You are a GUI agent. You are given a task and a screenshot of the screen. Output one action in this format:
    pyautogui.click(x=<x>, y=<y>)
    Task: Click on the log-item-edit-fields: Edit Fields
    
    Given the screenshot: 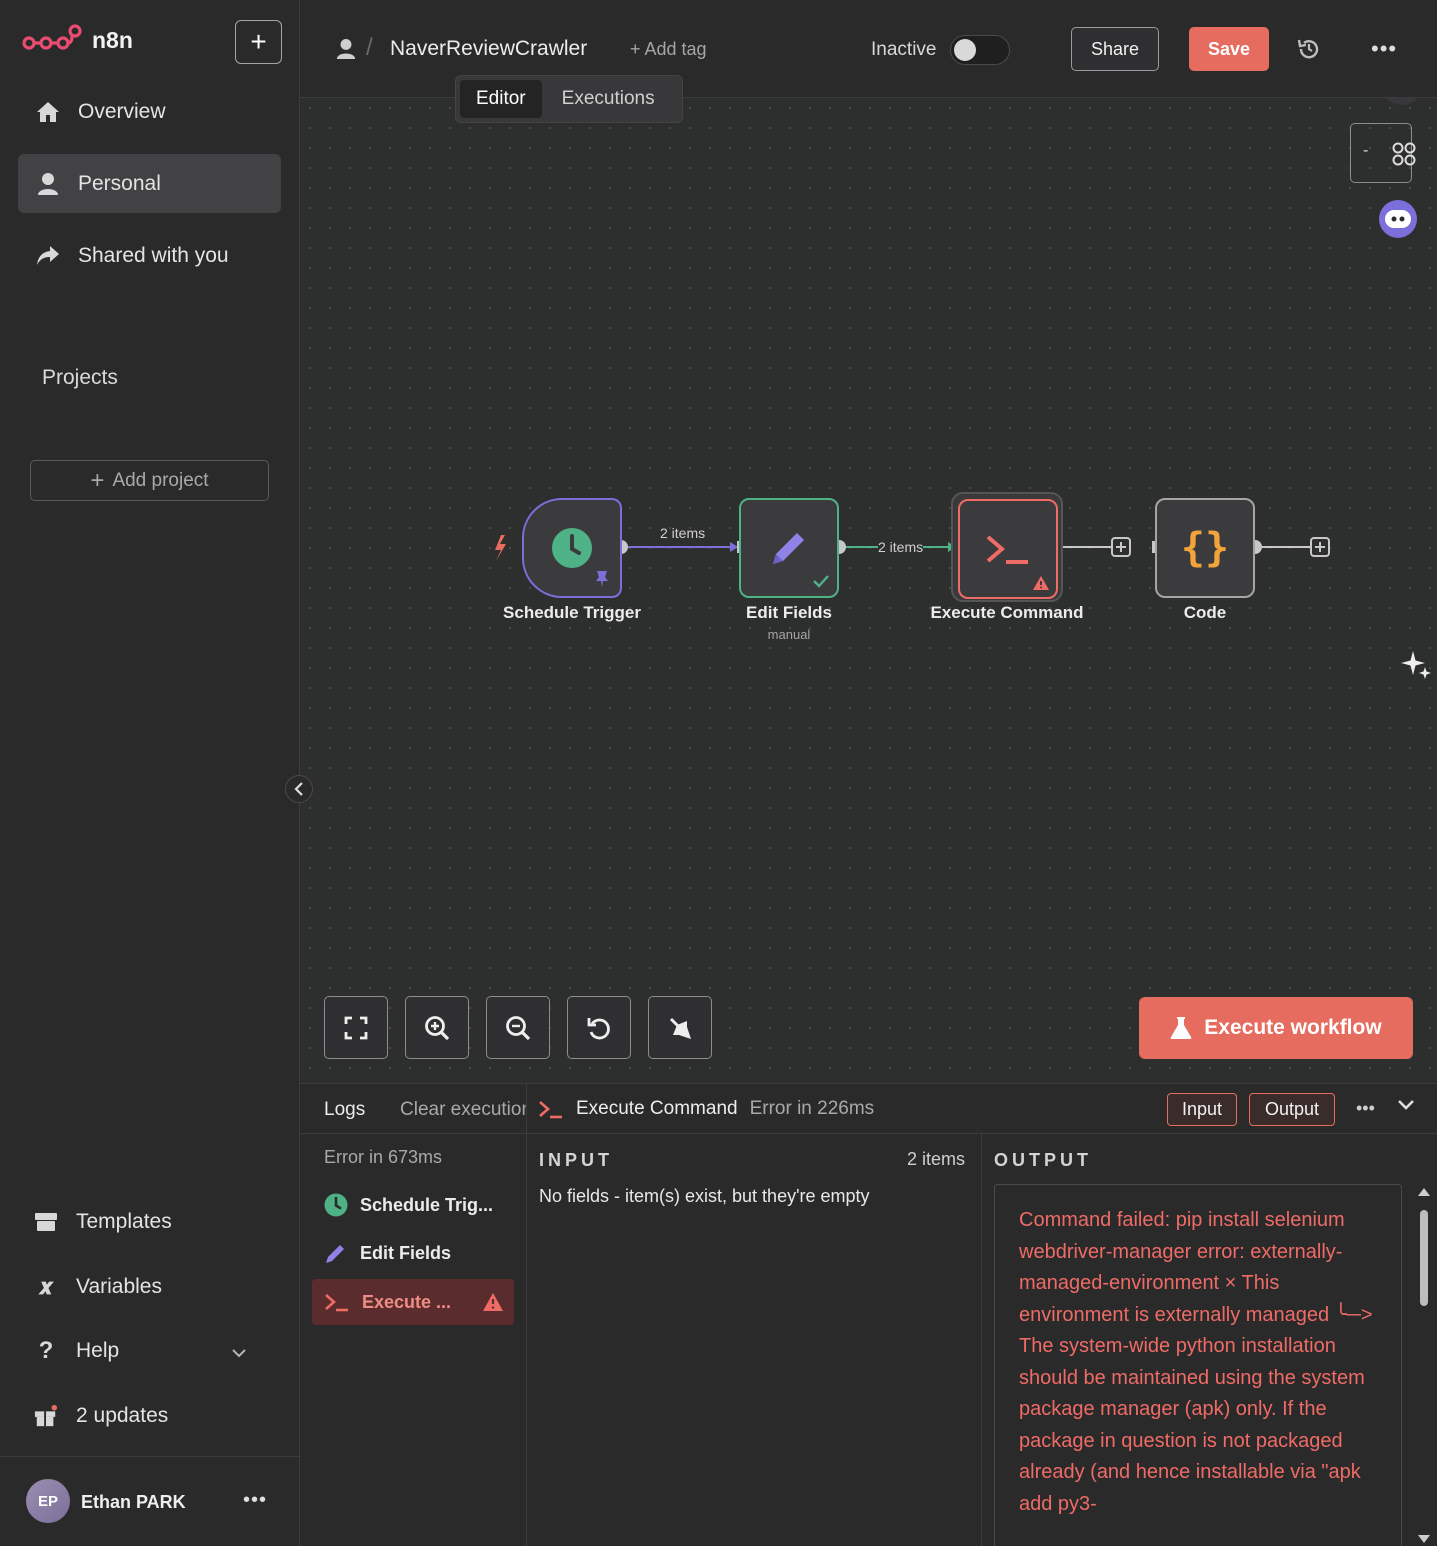 What is the action you would take?
    pyautogui.click(x=413, y=1253)
    